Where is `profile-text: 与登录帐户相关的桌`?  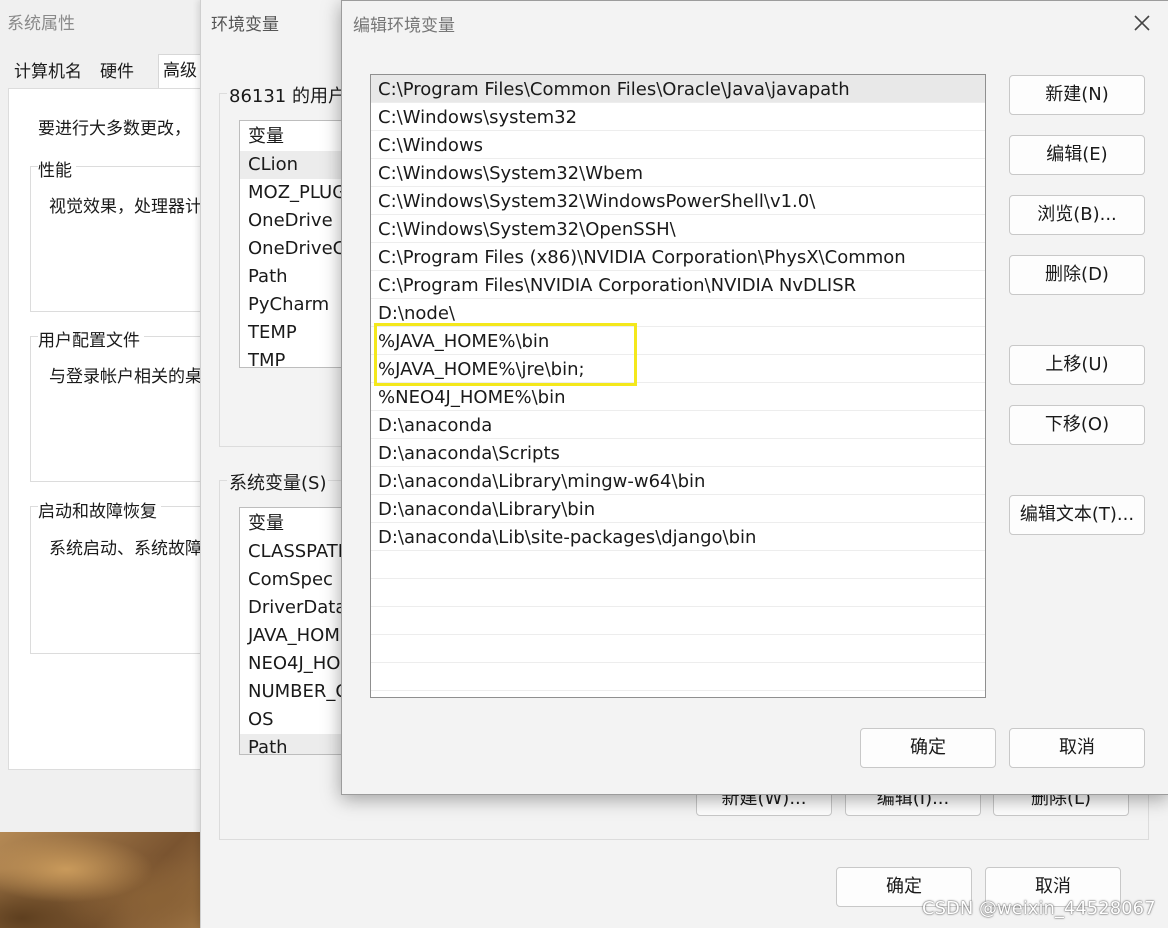
profile-text: 与登录帐户相关的桌 is located at coordinates (125, 377).